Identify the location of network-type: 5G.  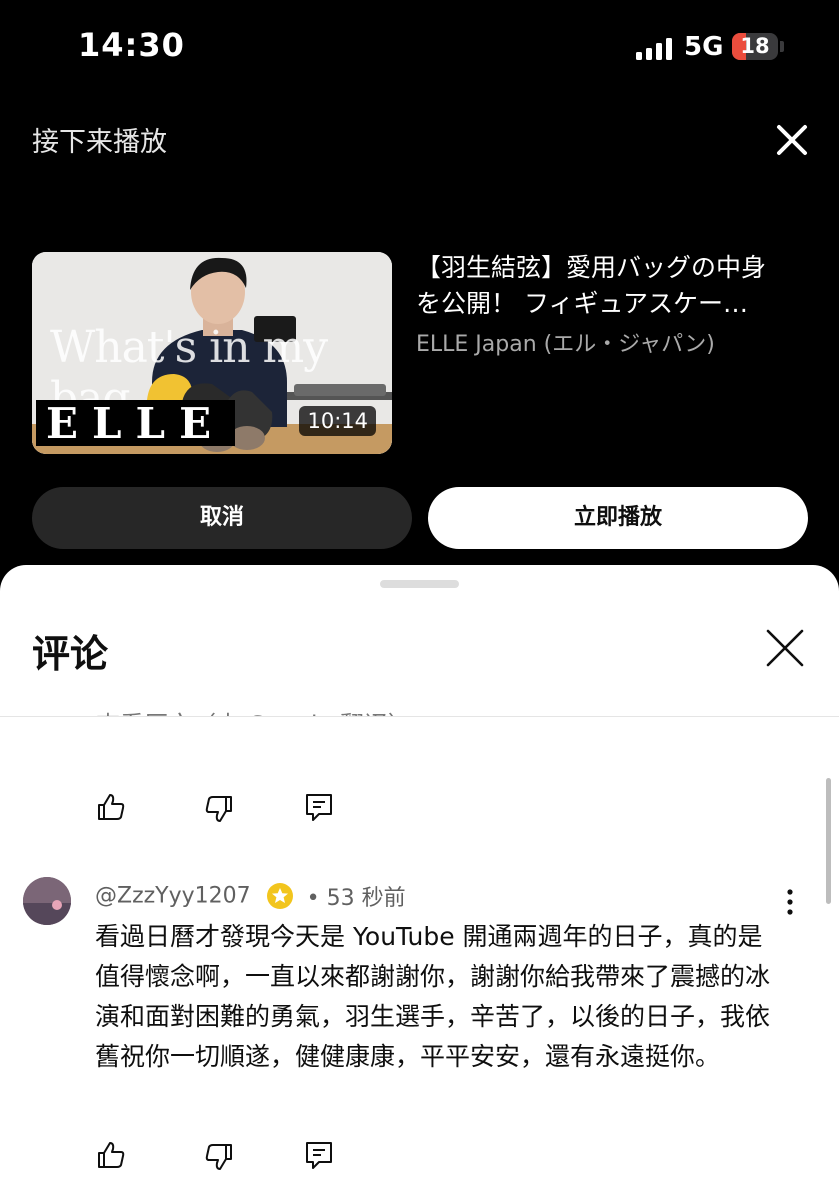
(704, 47).